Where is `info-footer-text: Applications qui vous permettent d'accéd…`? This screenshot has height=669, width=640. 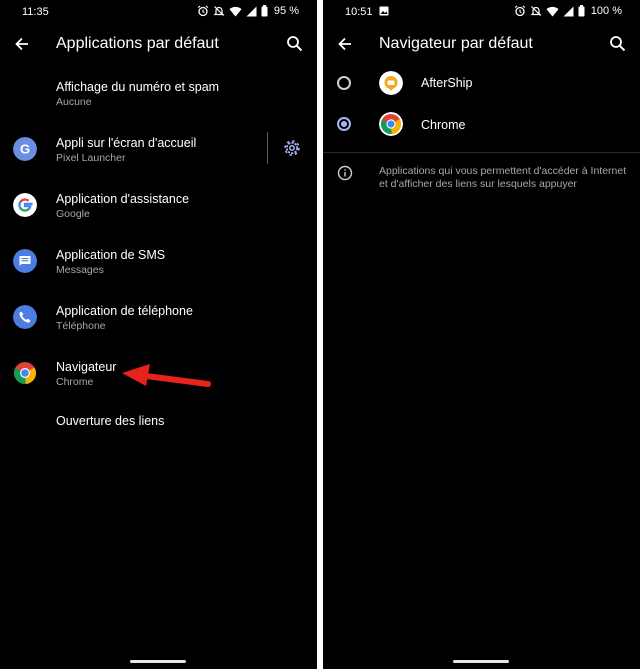 info-footer-text: Applications qui vous permettent d'accéd… is located at coordinates (503, 177).